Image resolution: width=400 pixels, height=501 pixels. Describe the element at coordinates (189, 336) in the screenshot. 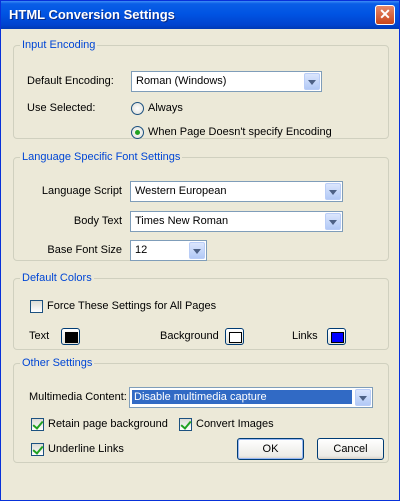

I see `background-color-label: Background` at that location.